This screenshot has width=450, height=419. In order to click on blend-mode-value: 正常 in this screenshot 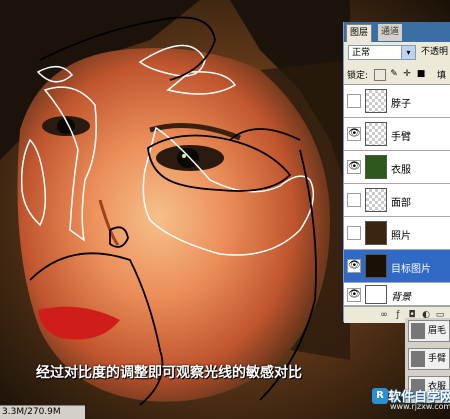, I will do `click(361, 53)`.